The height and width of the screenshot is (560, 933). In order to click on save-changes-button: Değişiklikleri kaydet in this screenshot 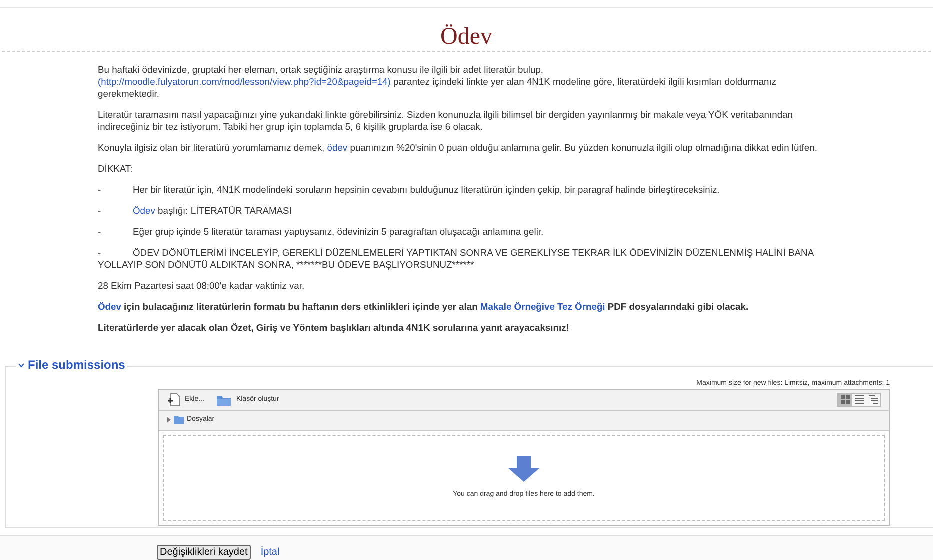, I will do `click(204, 552)`.